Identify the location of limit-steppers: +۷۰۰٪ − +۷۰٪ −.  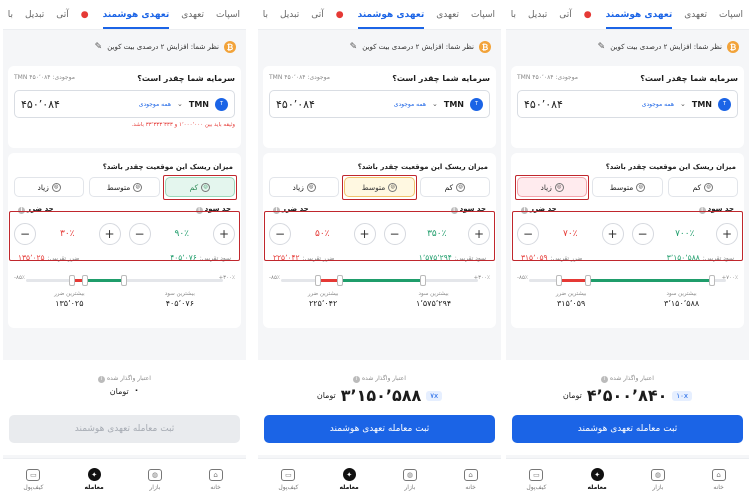
(627, 234).